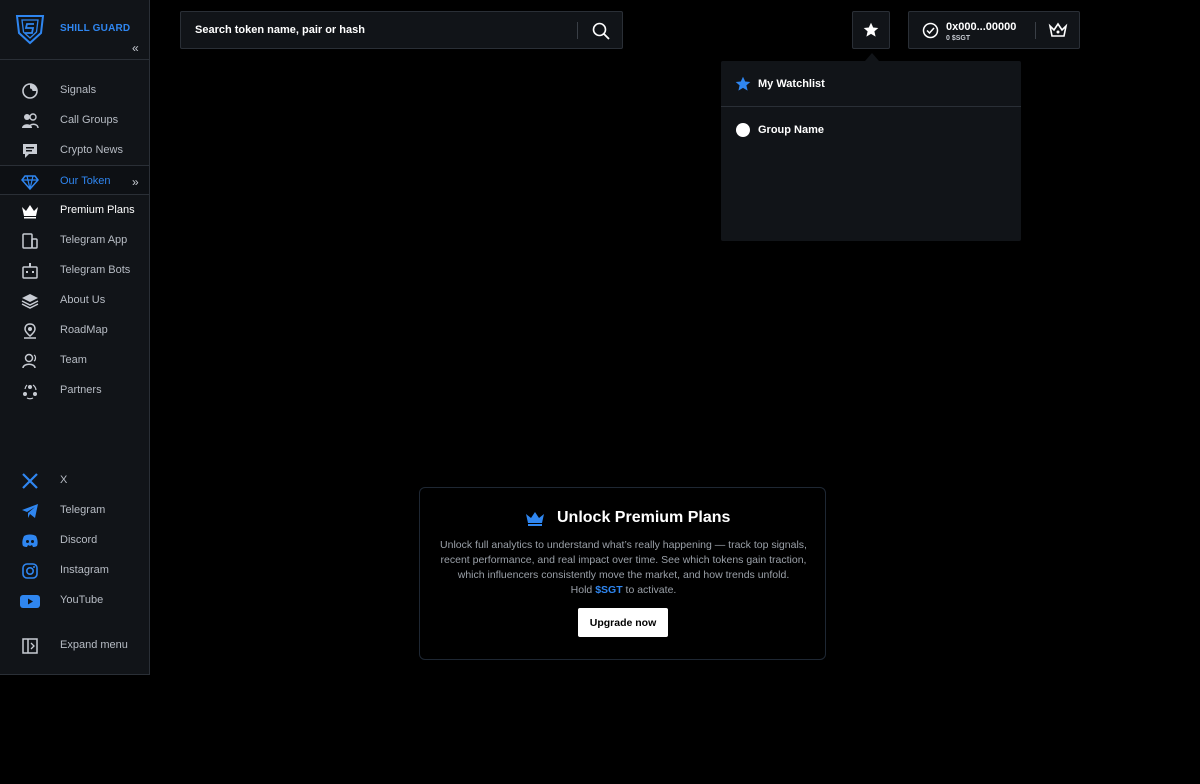 The width and height of the screenshot is (1200, 784). I want to click on nav-item-team: Team, so click(74, 360).